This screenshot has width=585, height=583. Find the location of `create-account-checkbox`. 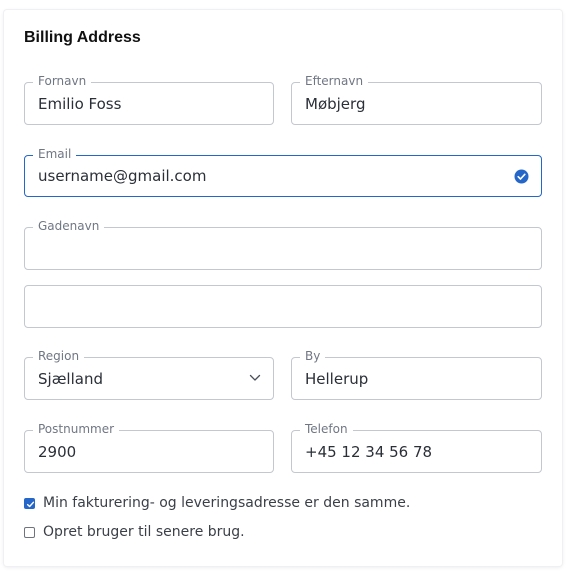

create-account-checkbox is located at coordinates (29, 532).